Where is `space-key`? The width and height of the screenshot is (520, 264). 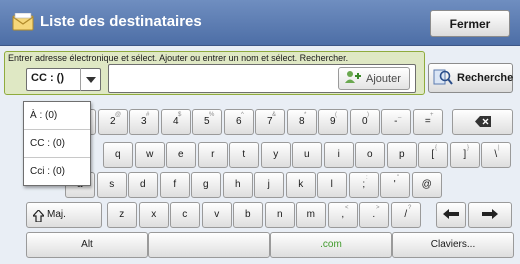
space-key is located at coordinates (209, 245).